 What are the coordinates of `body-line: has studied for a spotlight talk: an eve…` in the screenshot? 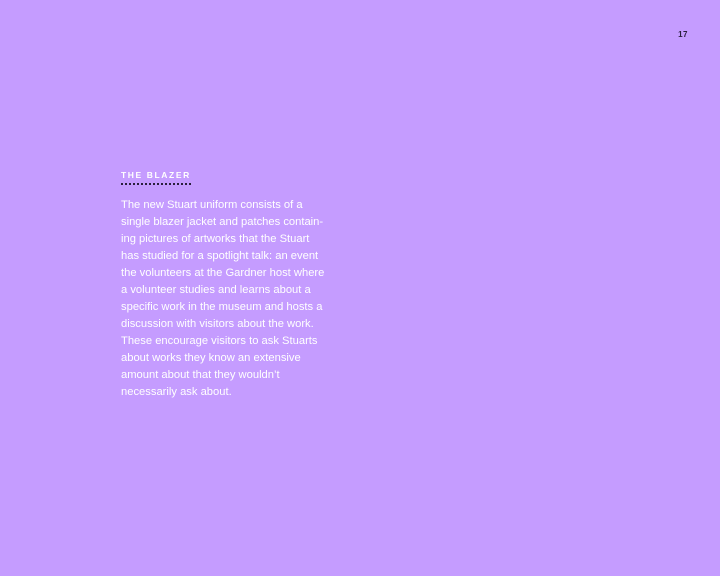 It's located at (220, 256).